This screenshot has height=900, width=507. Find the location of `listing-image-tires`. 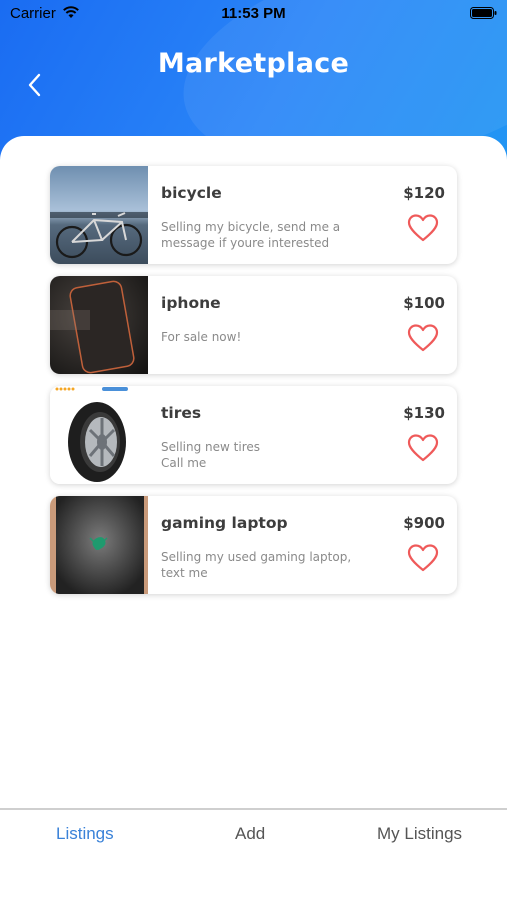

listing-image-tires is located at coordinates (99, 435).